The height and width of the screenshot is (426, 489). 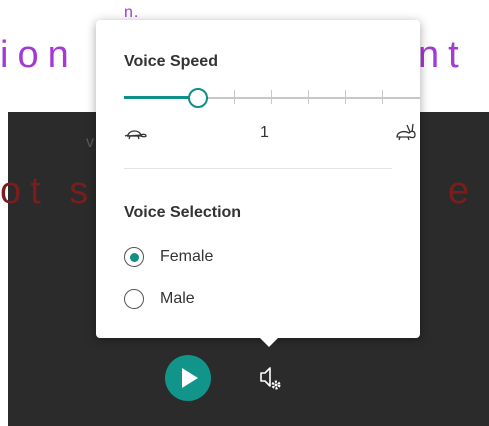 I want to click on voice-speed-value: 1, so click(x=264, y=132).